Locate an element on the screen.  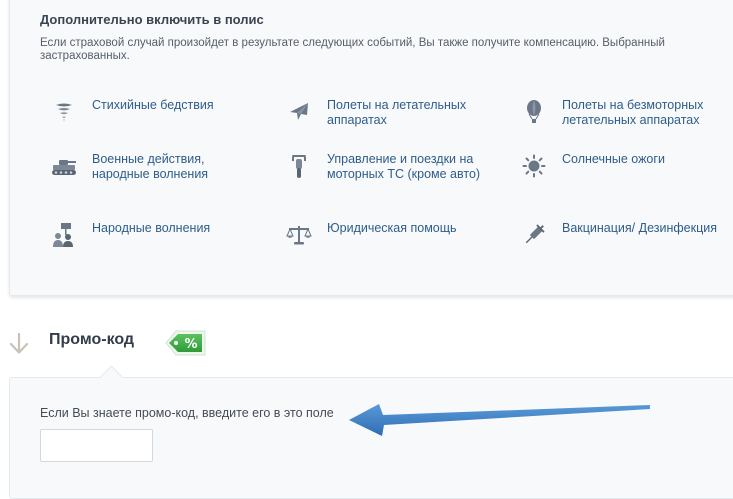
scales-icon is located at coordinates (299, 235).